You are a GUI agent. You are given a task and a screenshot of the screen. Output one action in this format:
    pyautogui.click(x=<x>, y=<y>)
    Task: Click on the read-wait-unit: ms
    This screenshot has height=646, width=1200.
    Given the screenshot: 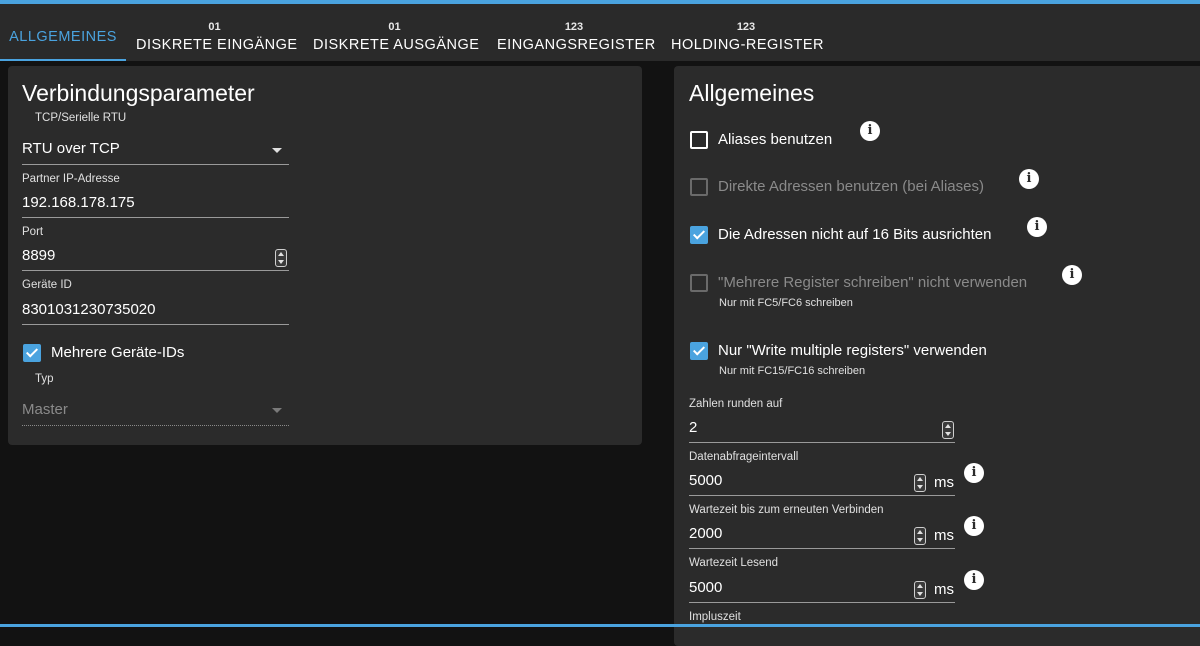 What is the action you would take?
    pyautogui.click(x=944, y=589)
    